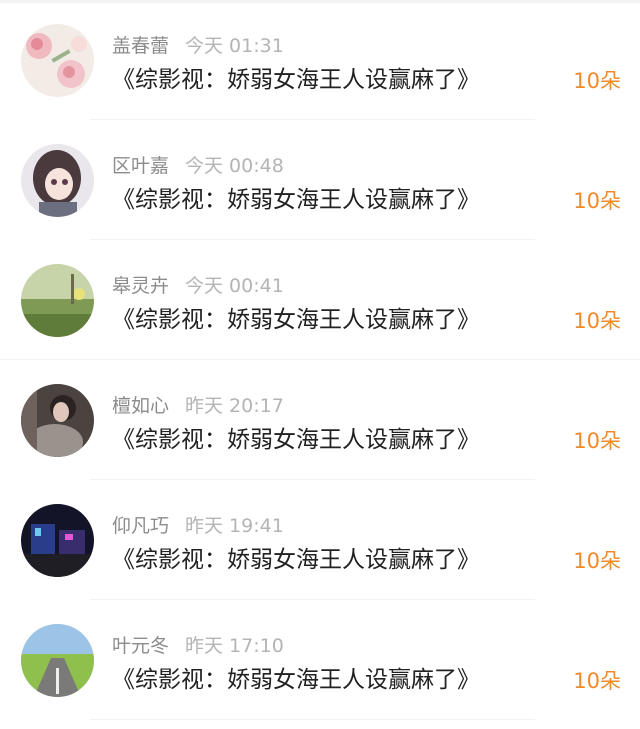 The width and height of the screenshot is (640, 729). Describe the element at coordinates (141, 166) in the screenshot. I see `username: 区叶嘉` at that location.